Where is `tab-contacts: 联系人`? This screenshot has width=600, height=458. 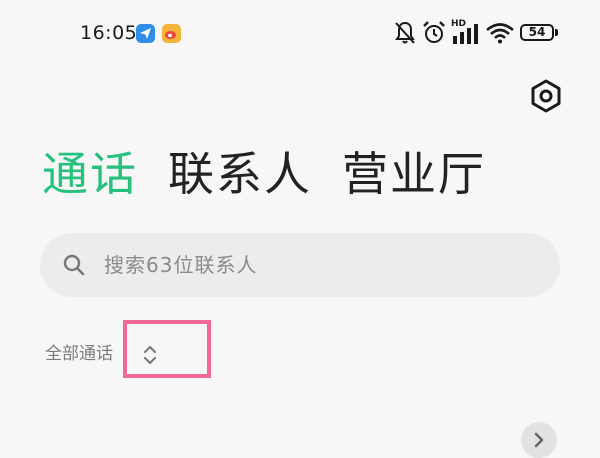 tab-contacts: 联系人 is located at coordinates (240, 174).